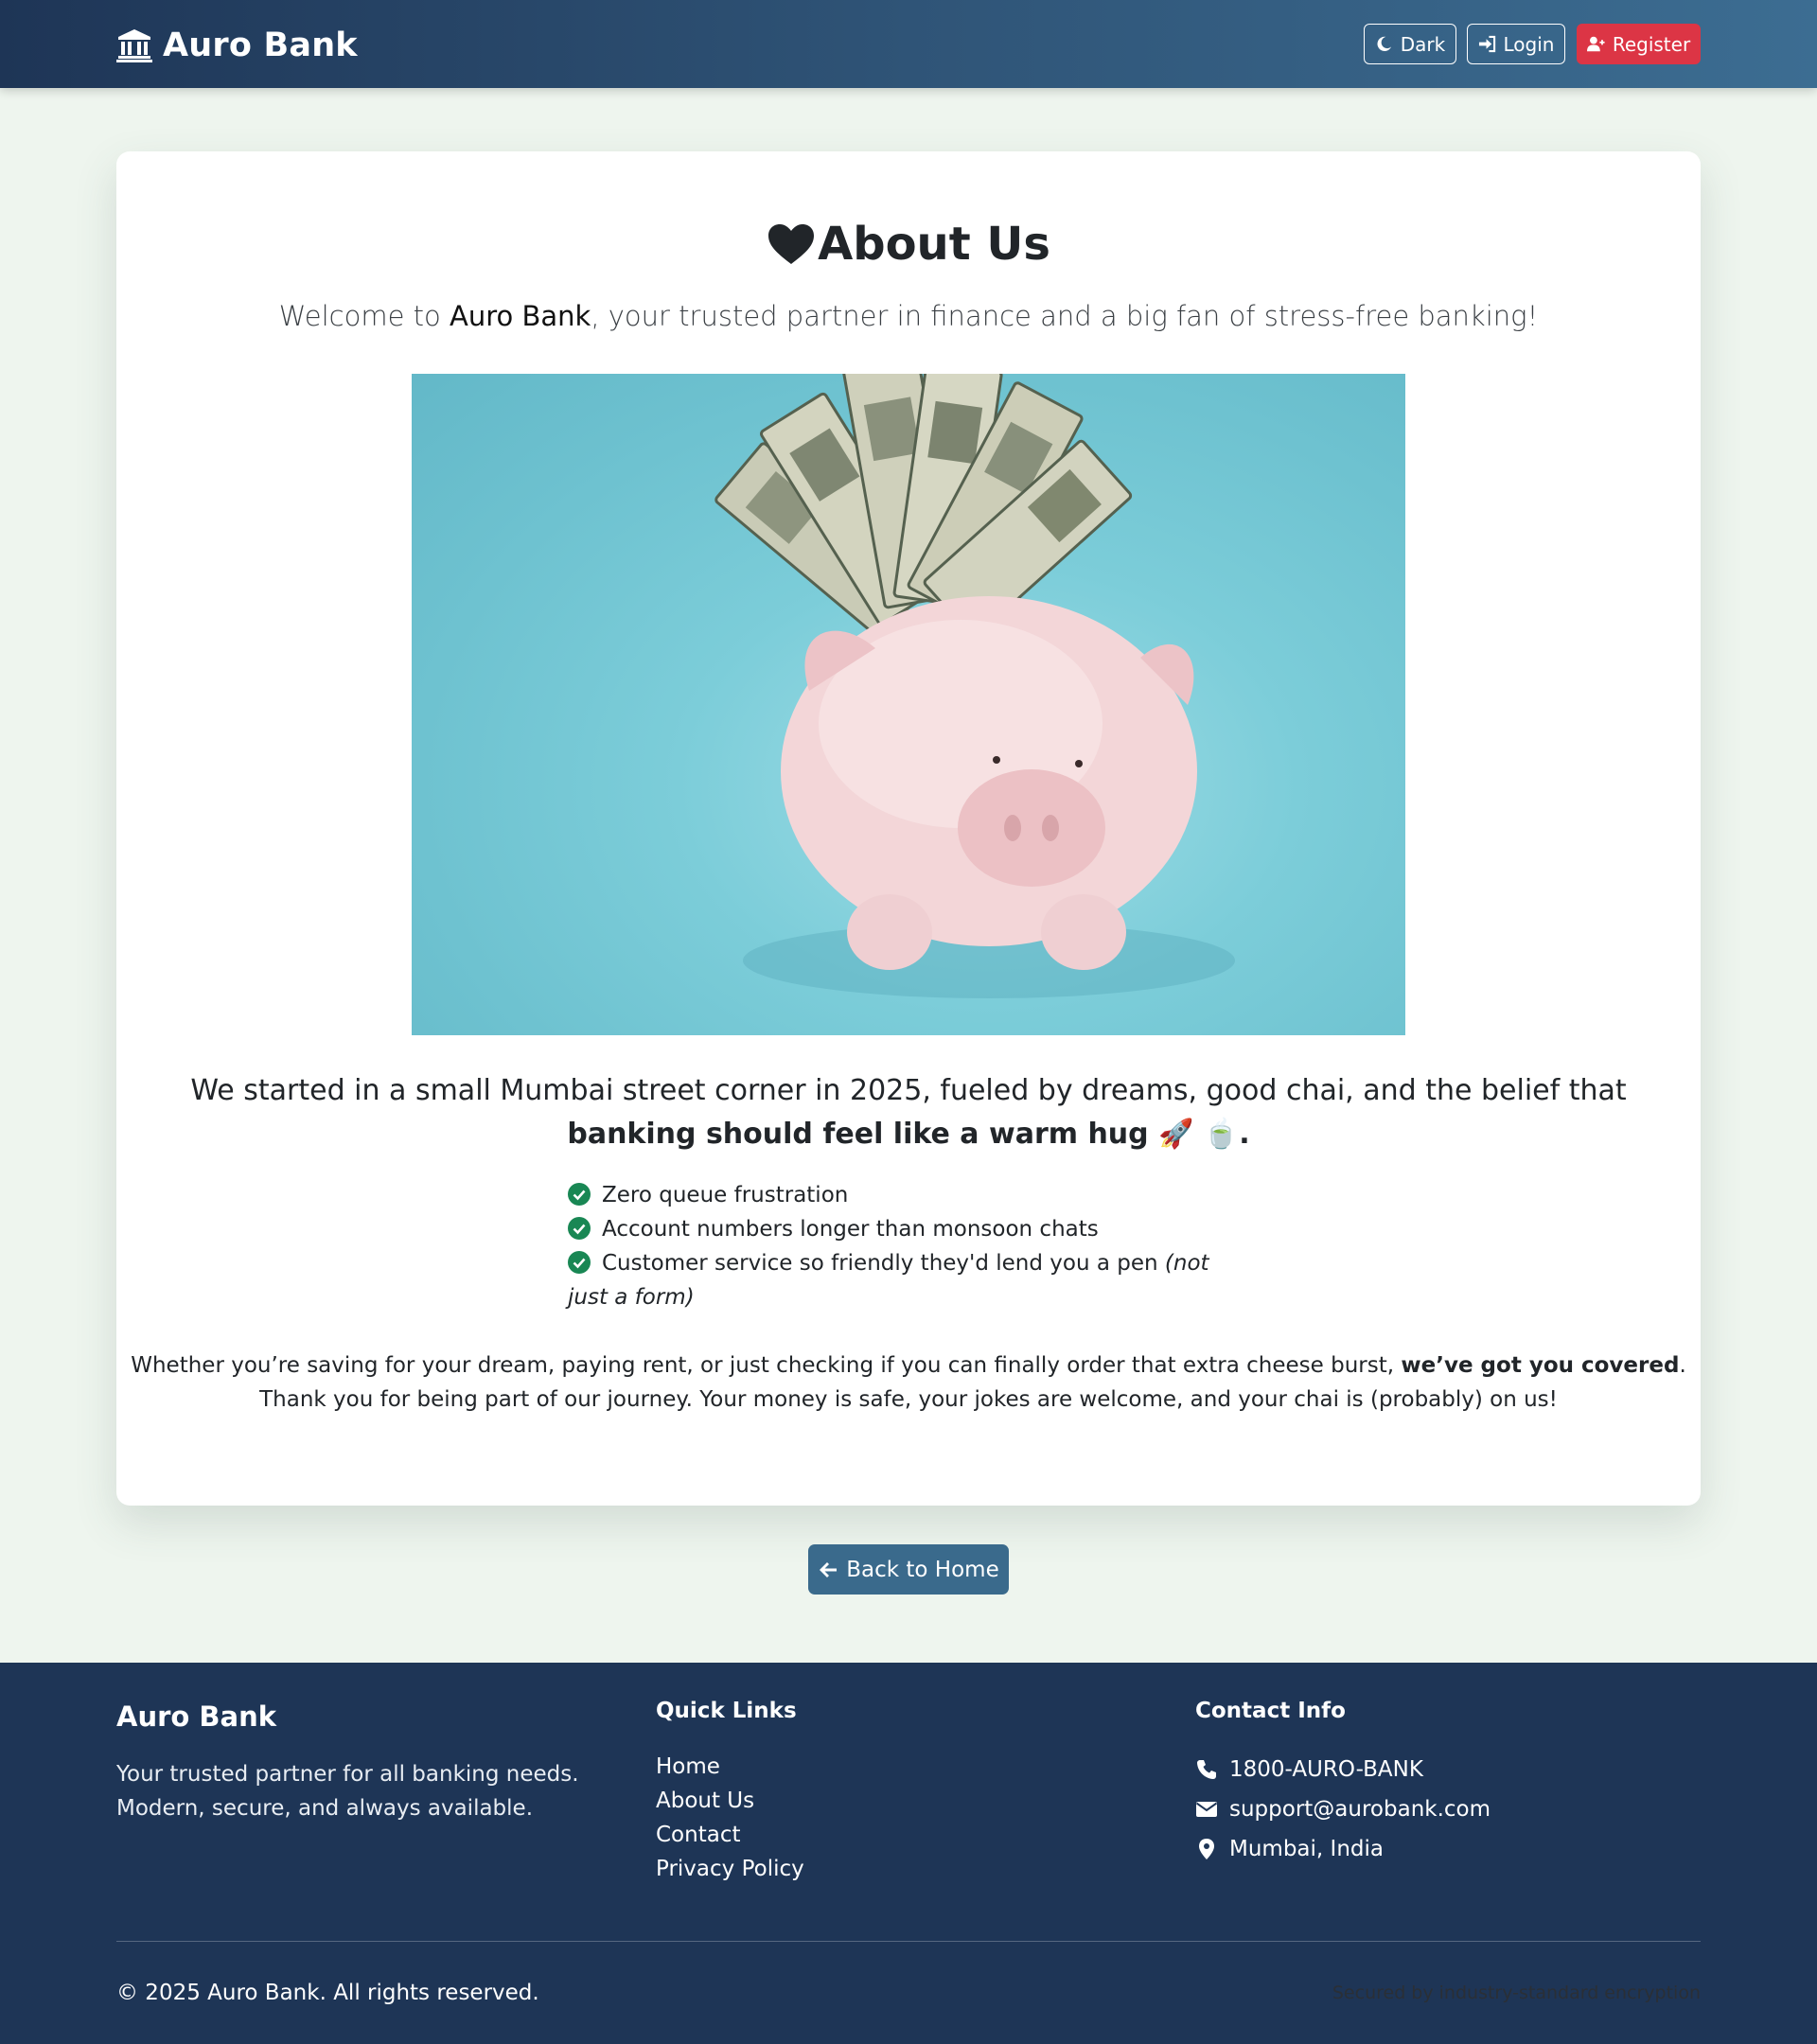  What do you see at coordinates (1384, 43) in the screenshot?
I see `moon-icon` at bounding box center [1384, 43].